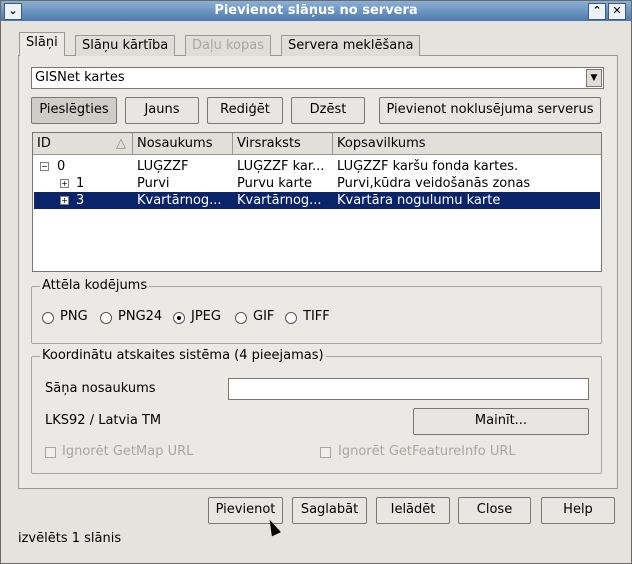  Describe the element at coordinates (419, 200) in the screenshot. I see `row-summary: Kvartāra nogulumu karte` at that location.